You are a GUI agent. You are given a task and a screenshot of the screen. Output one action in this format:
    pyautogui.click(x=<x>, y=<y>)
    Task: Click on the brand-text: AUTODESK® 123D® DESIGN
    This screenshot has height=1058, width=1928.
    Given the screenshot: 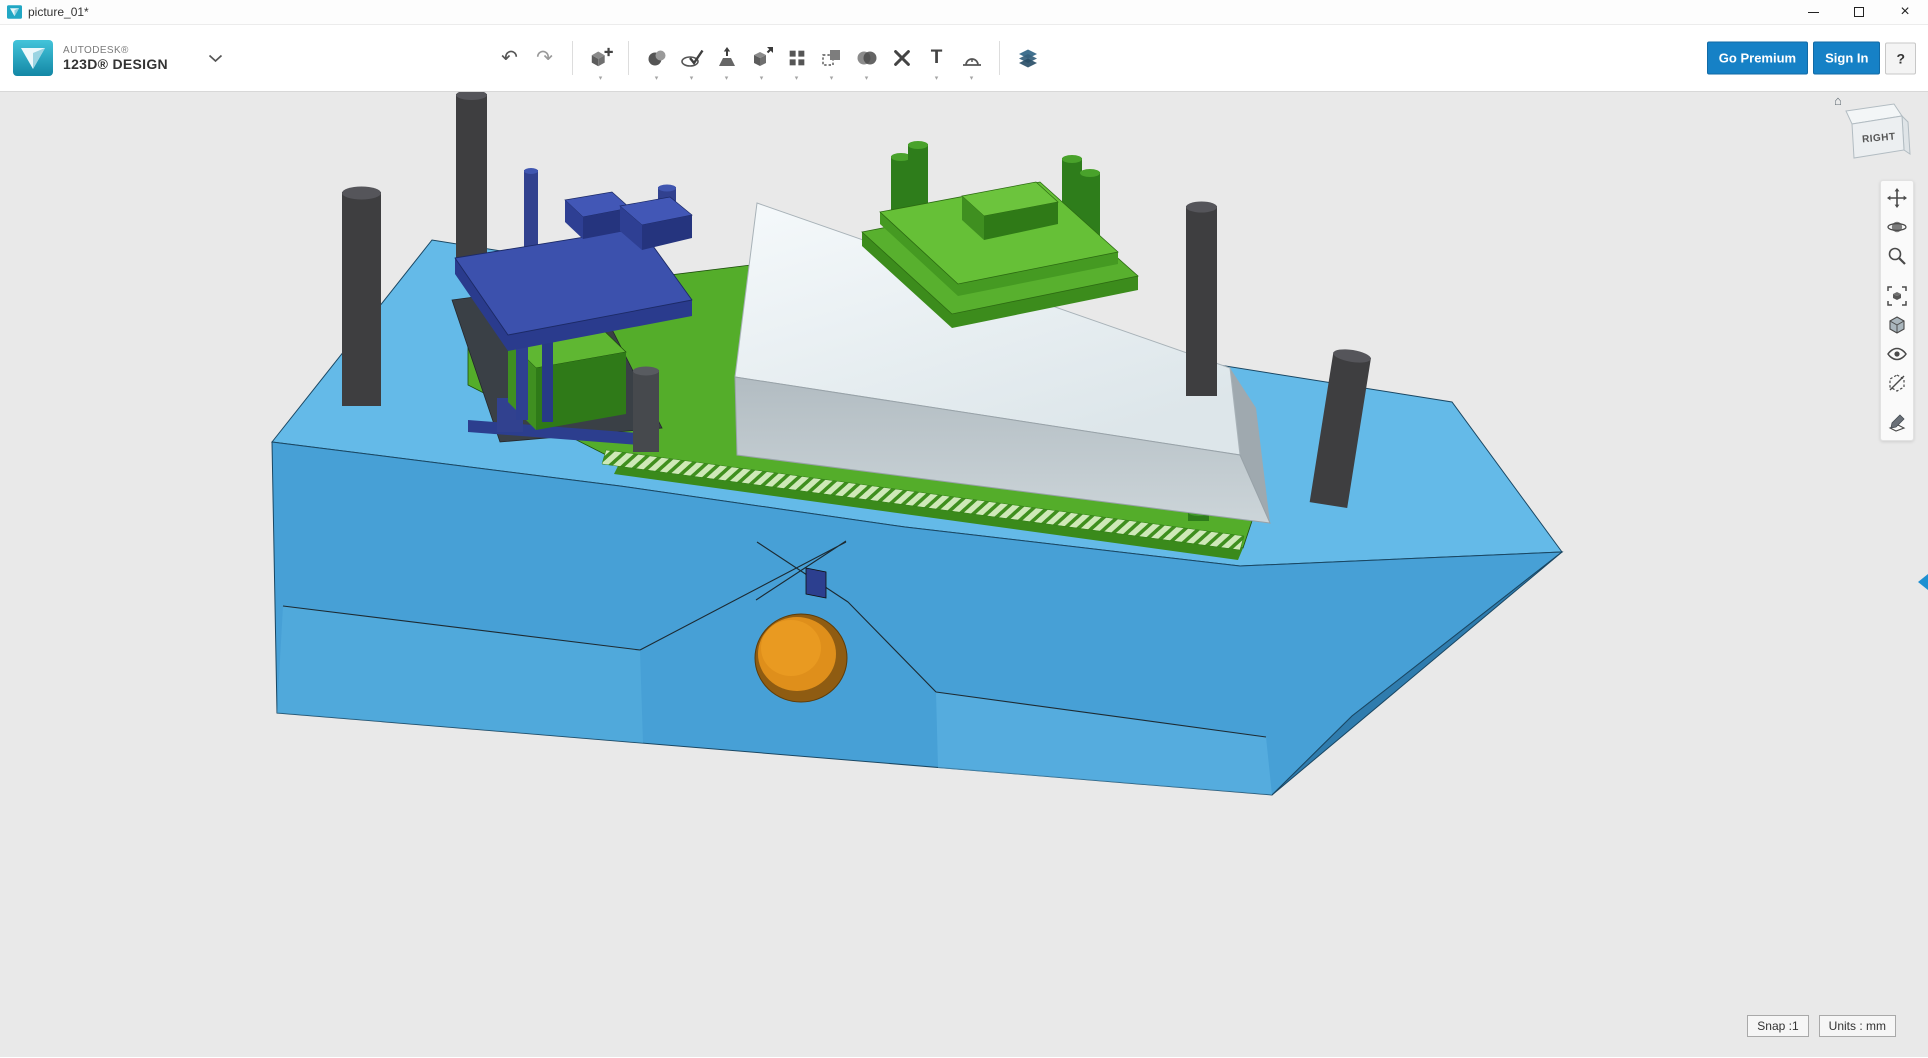 What is the action you would take?
    pyautogui.click(x=115, y=58)
    